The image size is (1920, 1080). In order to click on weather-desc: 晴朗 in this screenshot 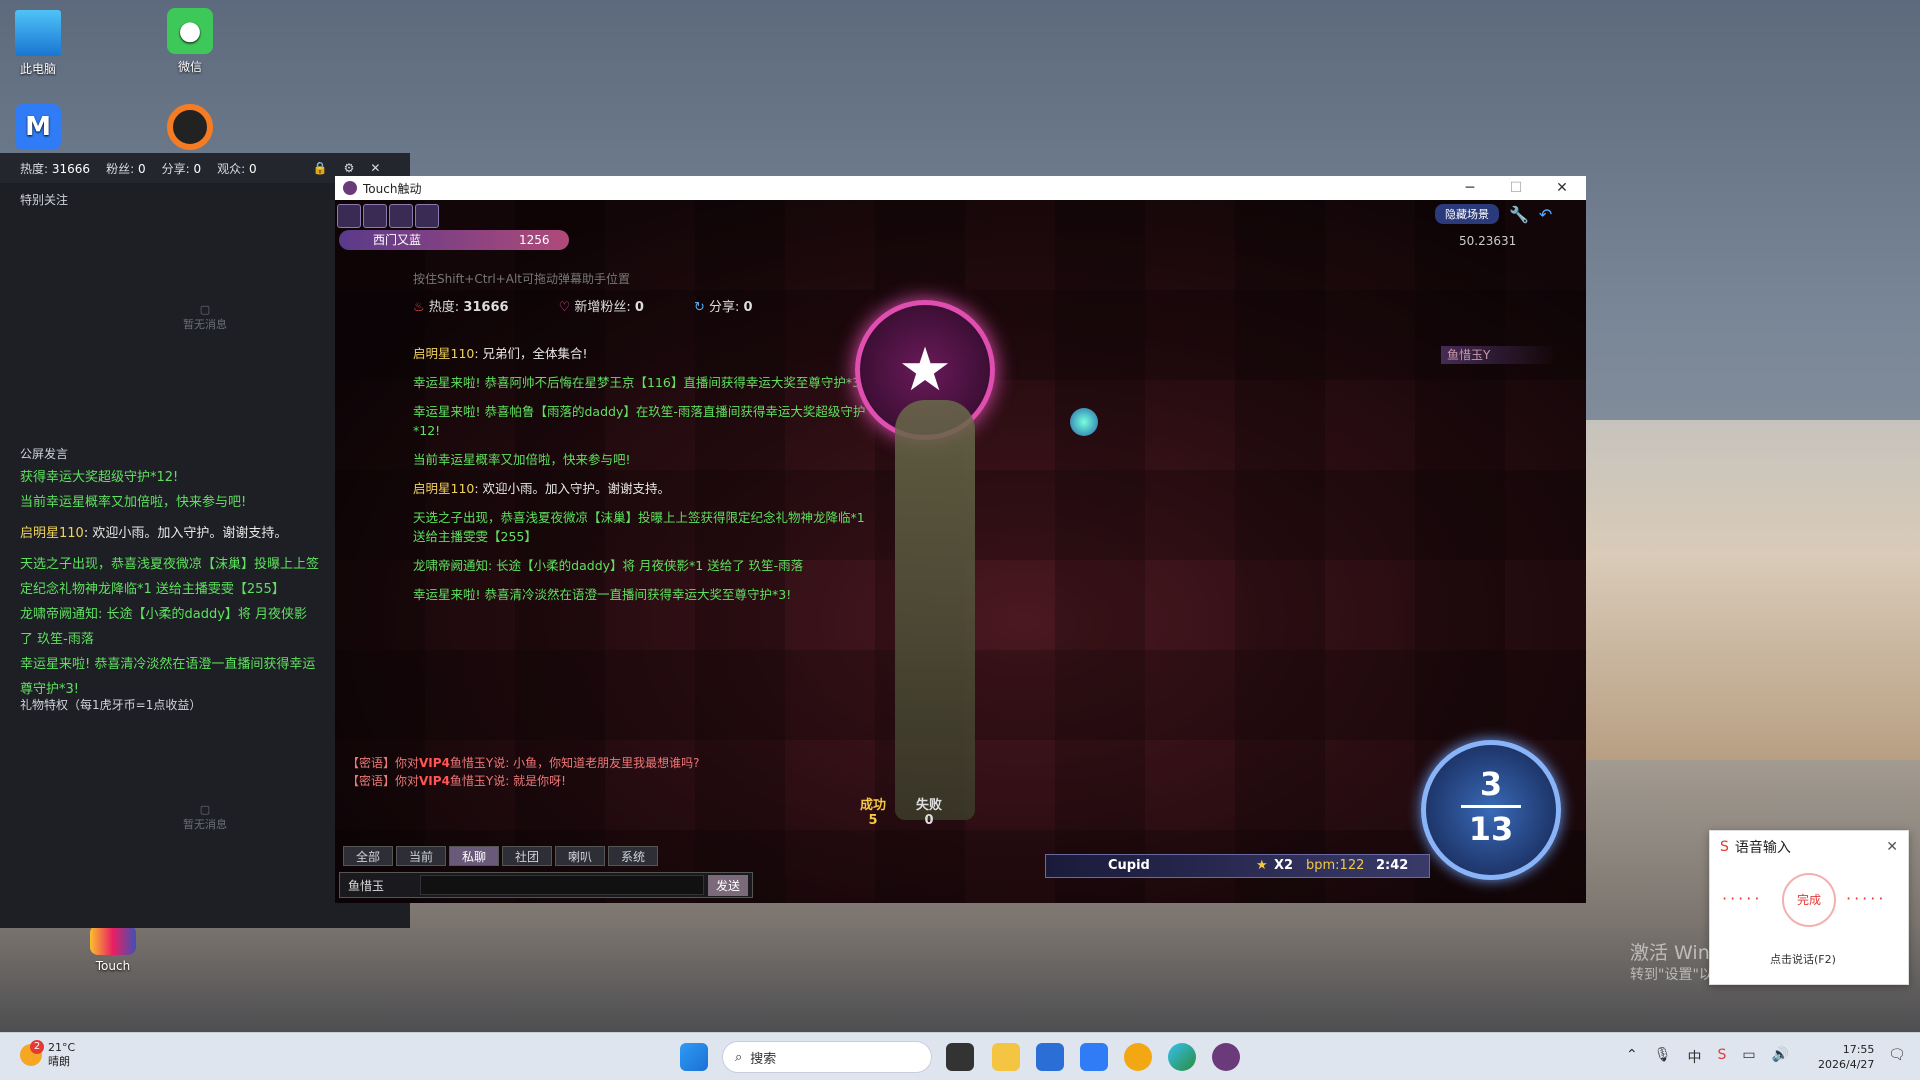, I will do `click(59, 1061)`.